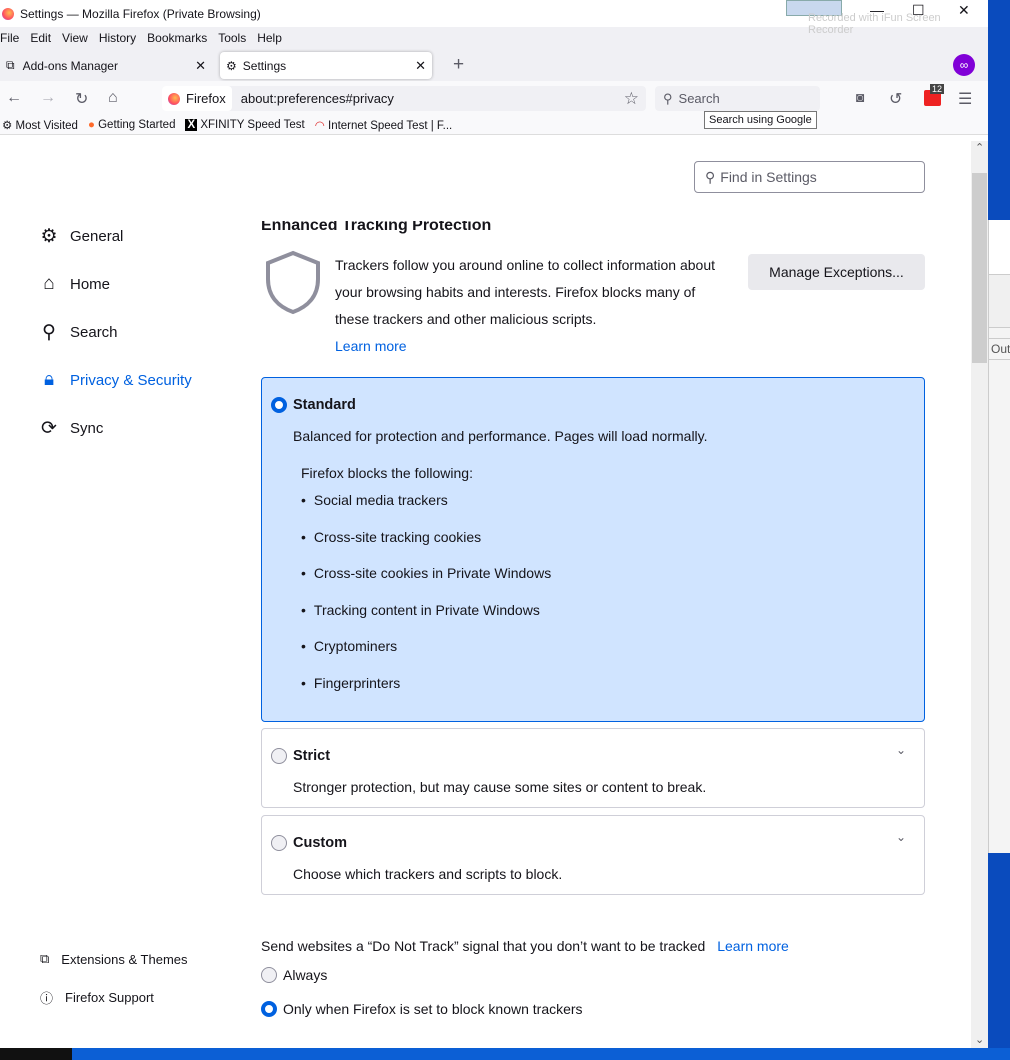 This screenshot has height=1060, width=1010. Describe the element at coordinates (131, 380) in the screenshot. I see `category-label: Privacy & Security` at that location.